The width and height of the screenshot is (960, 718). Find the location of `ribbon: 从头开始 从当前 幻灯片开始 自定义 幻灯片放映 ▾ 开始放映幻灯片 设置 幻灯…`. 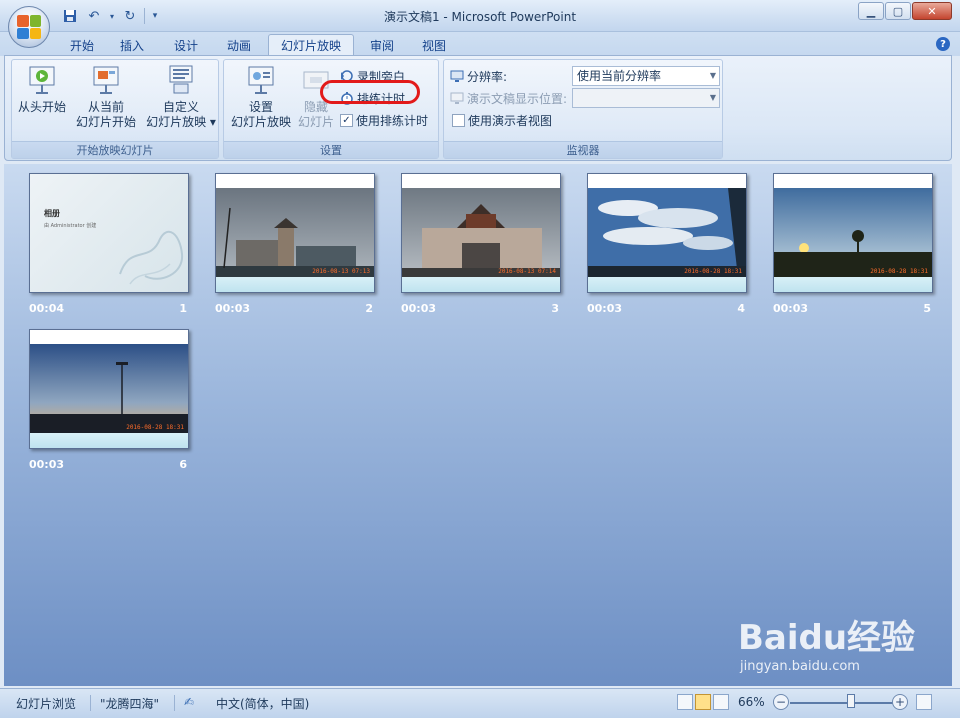

ribbon: 从头开始 从当前 幻灯片开始 自定义 幻灯片放映 ▾ 开始放映幻灯片 设置 幻灯… is located at coordinates (478, 108).